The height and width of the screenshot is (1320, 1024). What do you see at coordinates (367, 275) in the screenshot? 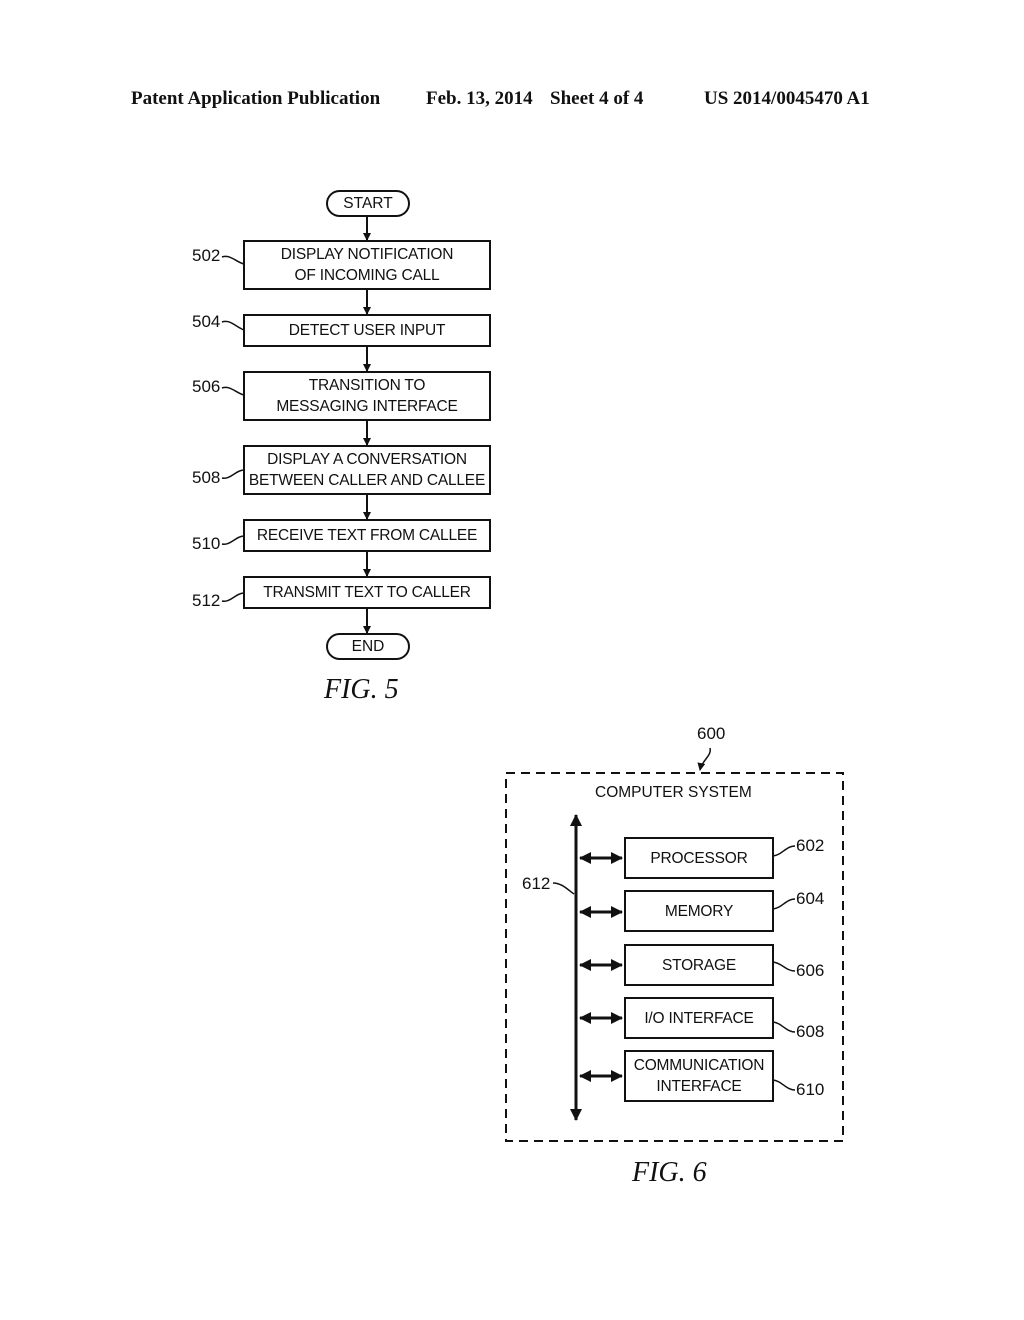
I see `step-text-line: OF INCOMING CALL` at bounding box center [367, 275].